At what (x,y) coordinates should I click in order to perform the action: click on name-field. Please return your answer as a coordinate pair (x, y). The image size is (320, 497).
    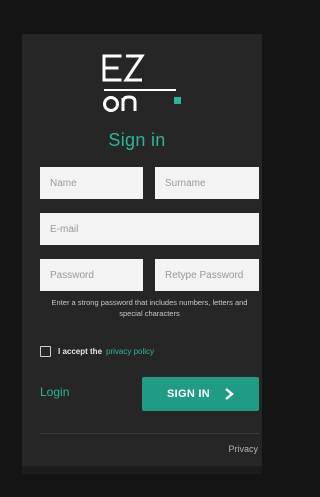
    Looking at the image, I should click on (91, 183).